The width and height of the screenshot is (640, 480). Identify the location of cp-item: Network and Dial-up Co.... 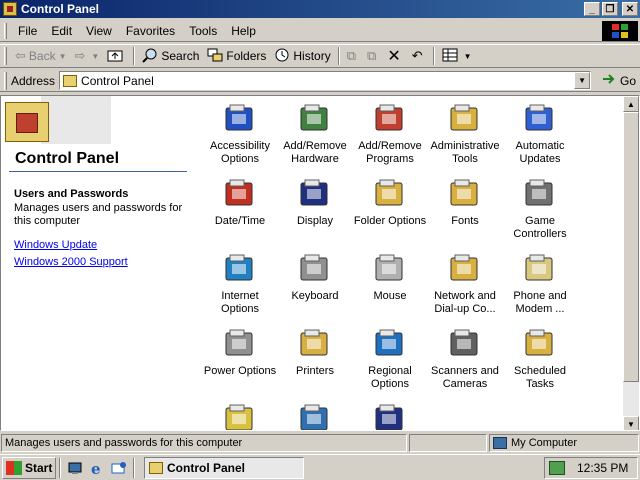
(465, 284).